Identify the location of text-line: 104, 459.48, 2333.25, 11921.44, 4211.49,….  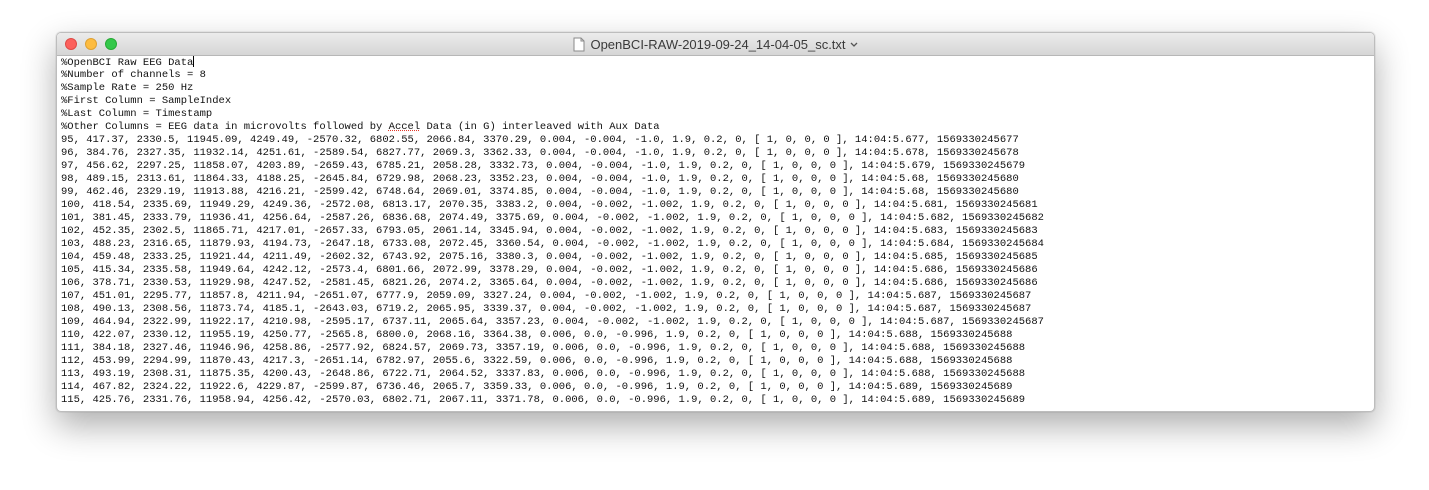
(549, 257).